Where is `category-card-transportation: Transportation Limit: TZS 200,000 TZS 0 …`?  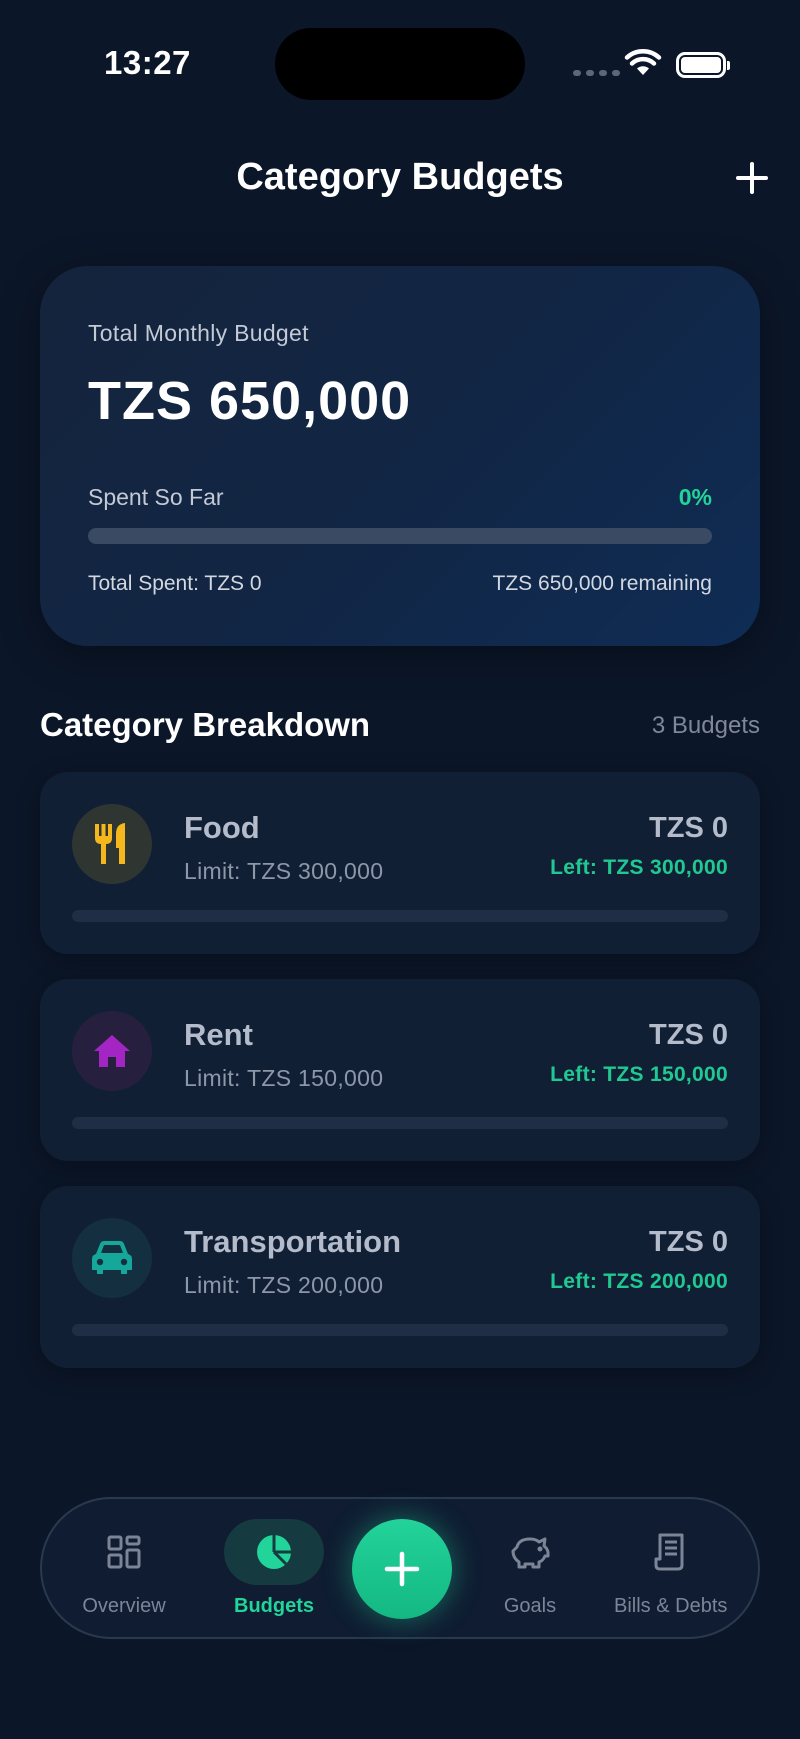 category-card-transportation: Transportation Limit: TZS 200,000 TZS 0 … is located at coordinates (400, 1277).